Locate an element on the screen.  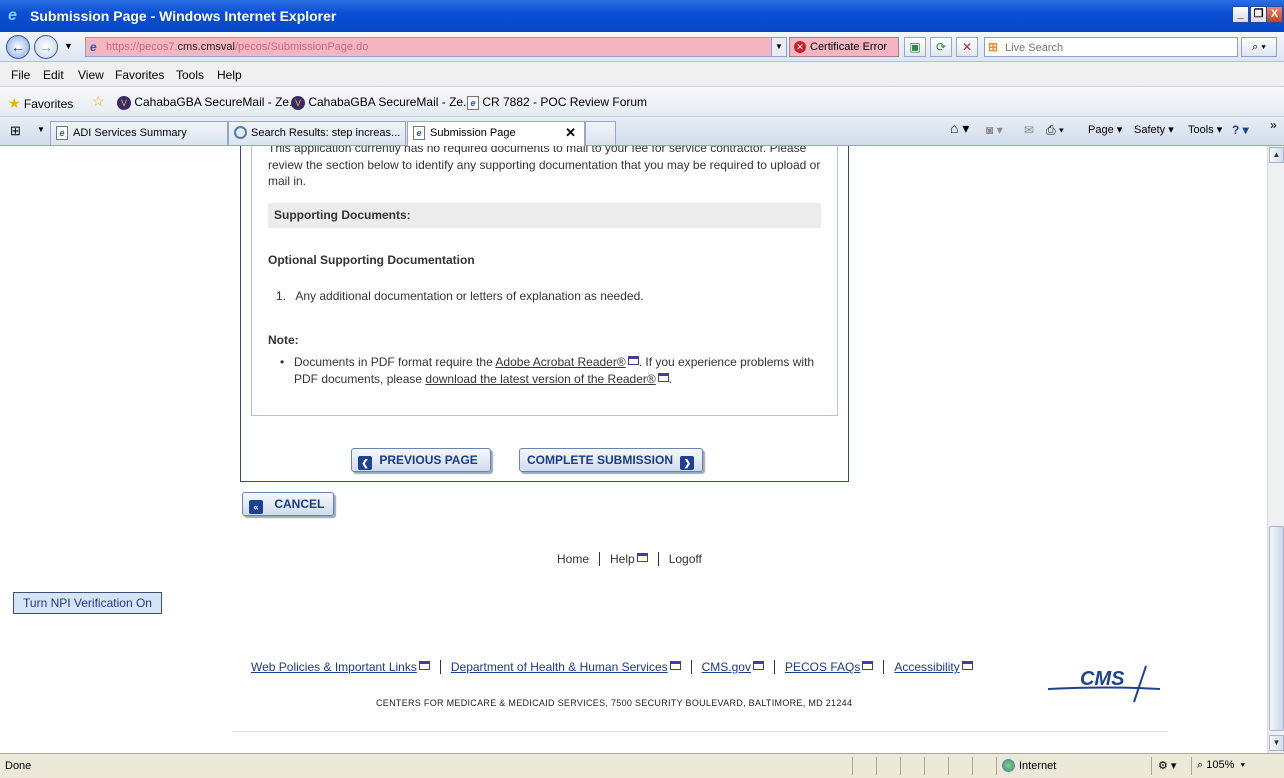
tools-menu-button: Tools ▾ is located at coordinates (1205, 129).